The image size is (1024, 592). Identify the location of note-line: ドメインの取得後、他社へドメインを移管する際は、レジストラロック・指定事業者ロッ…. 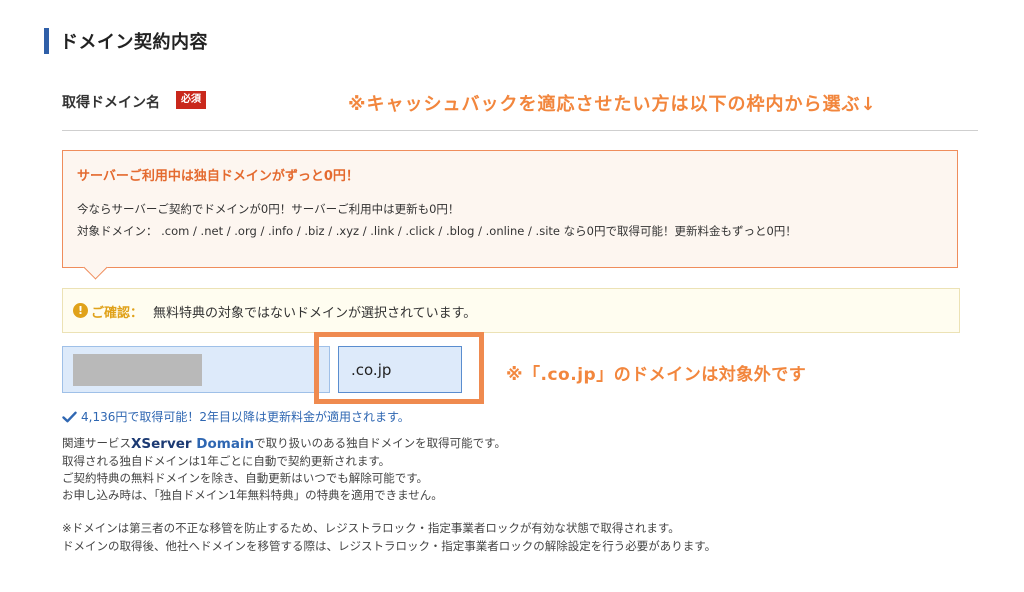
(389, 546).